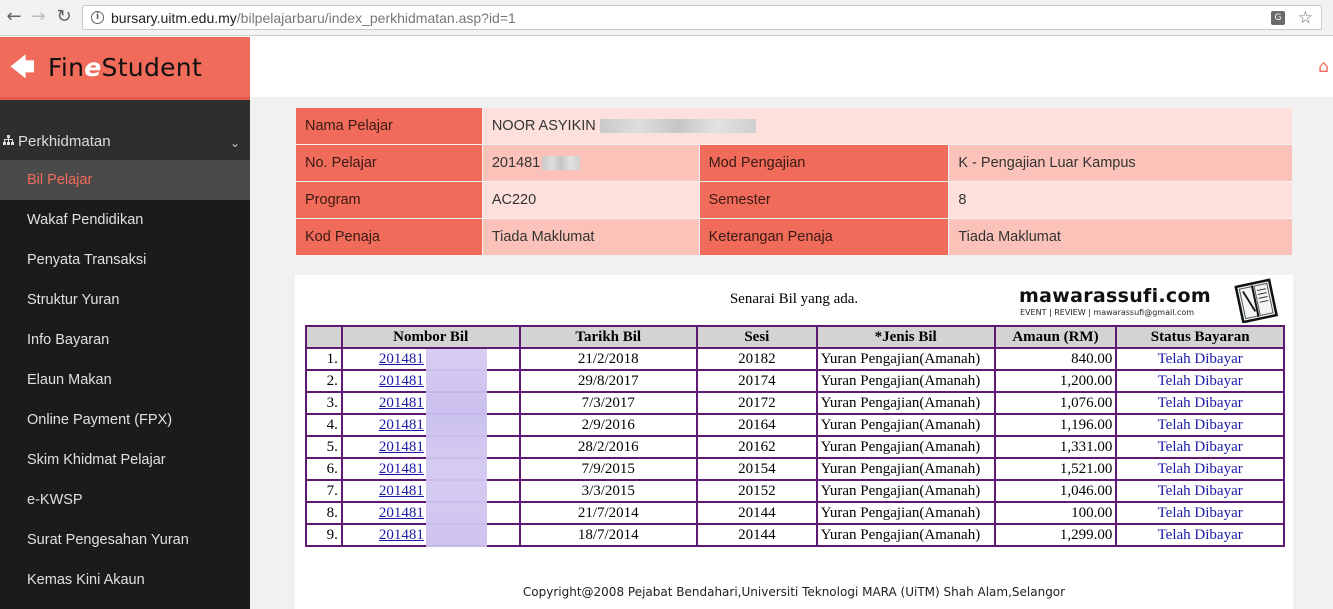 This screenshot has width=1333, height=609. What do you see at coordinates (757, 447) in the screenshot?
I see `bill-session: 20162` at bounding box center [757, 447].